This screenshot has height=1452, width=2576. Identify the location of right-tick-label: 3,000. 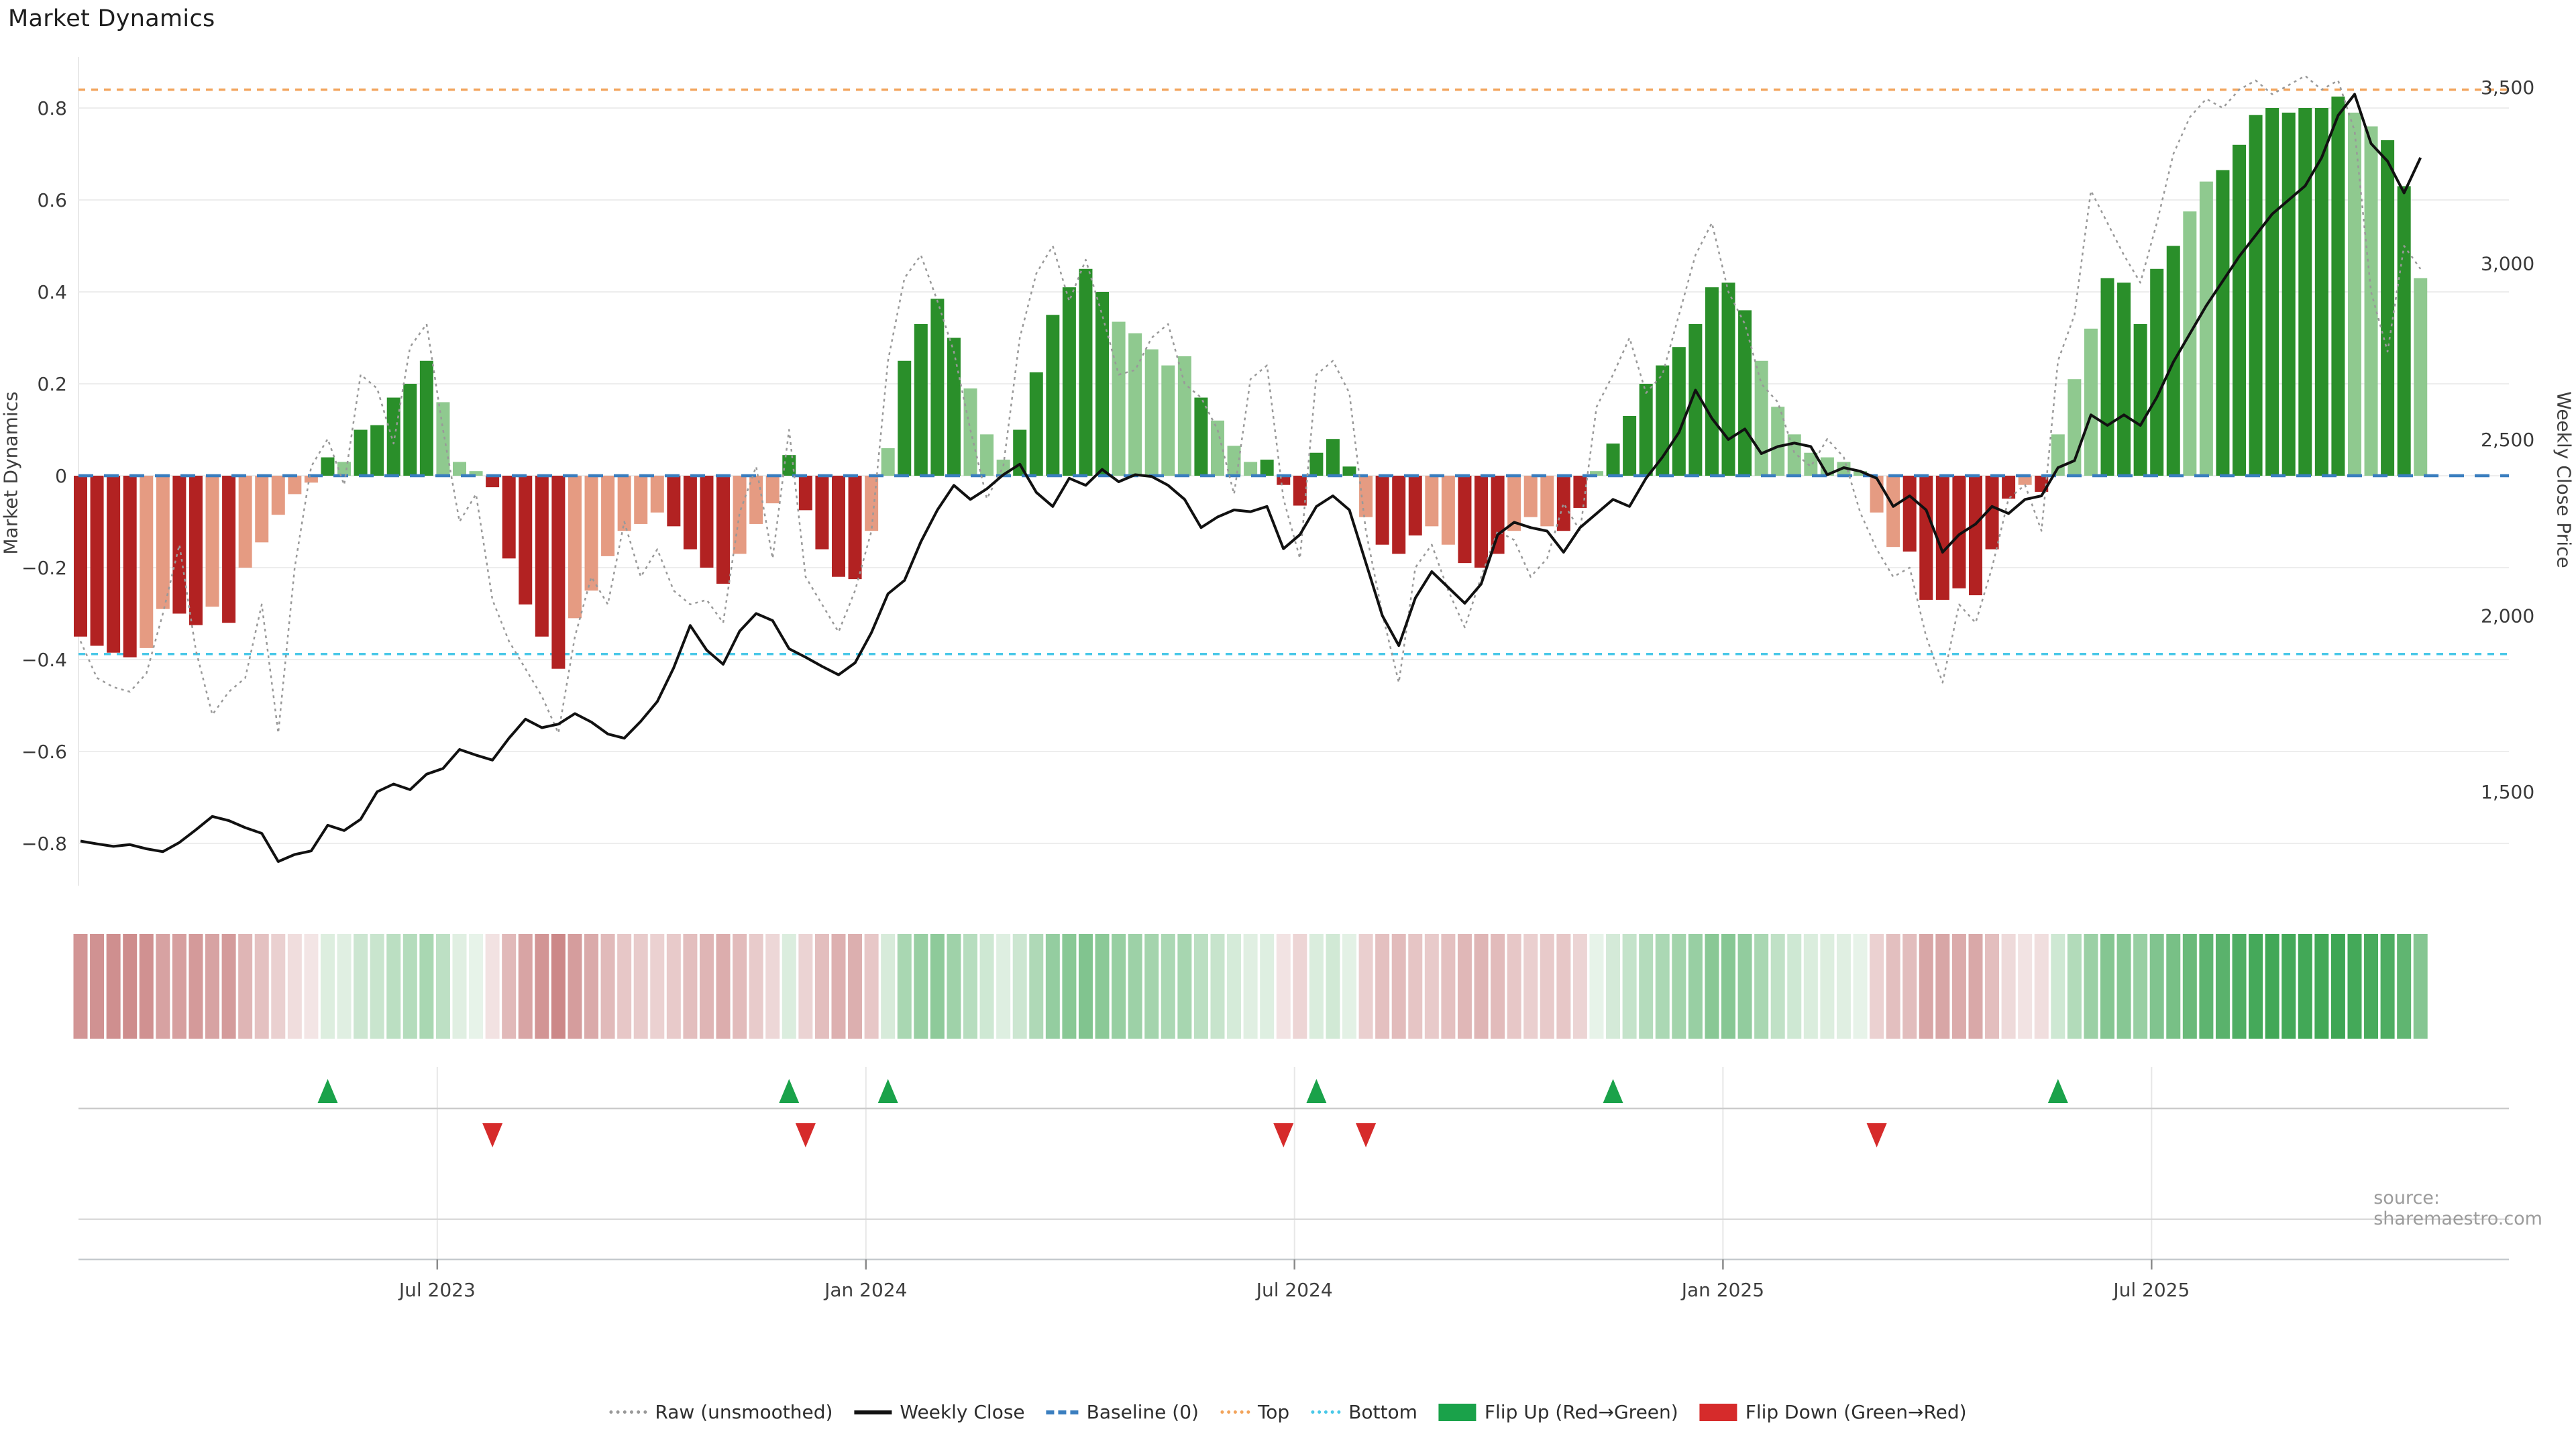
(2507, 264).